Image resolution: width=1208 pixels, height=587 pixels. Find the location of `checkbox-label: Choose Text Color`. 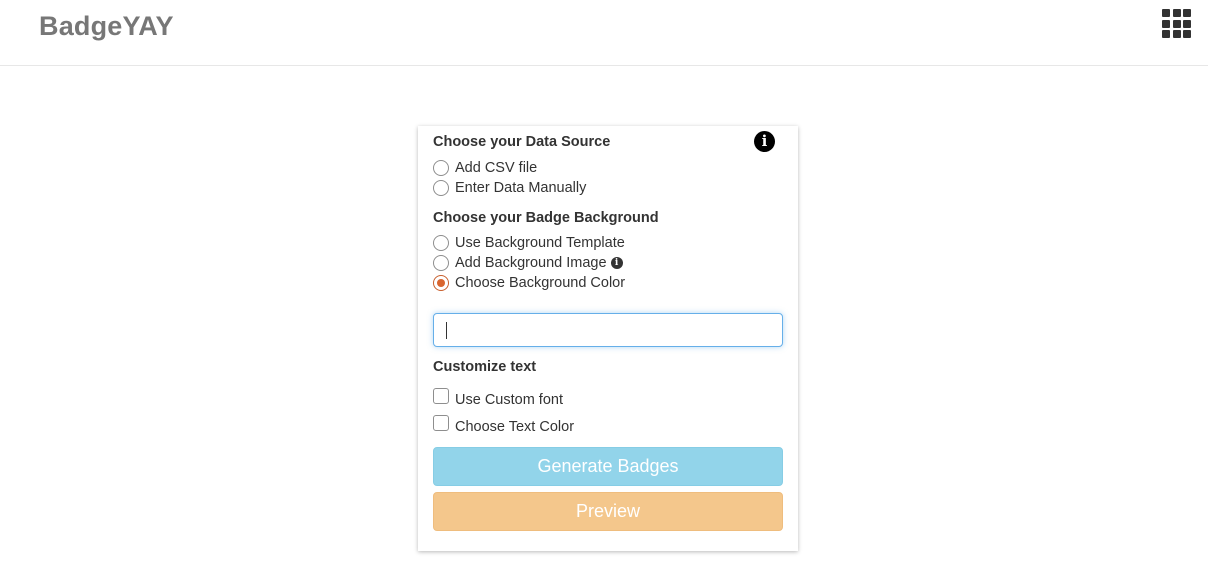

checkbox-label: Choose Text Color is located at coordinates (515, 427).